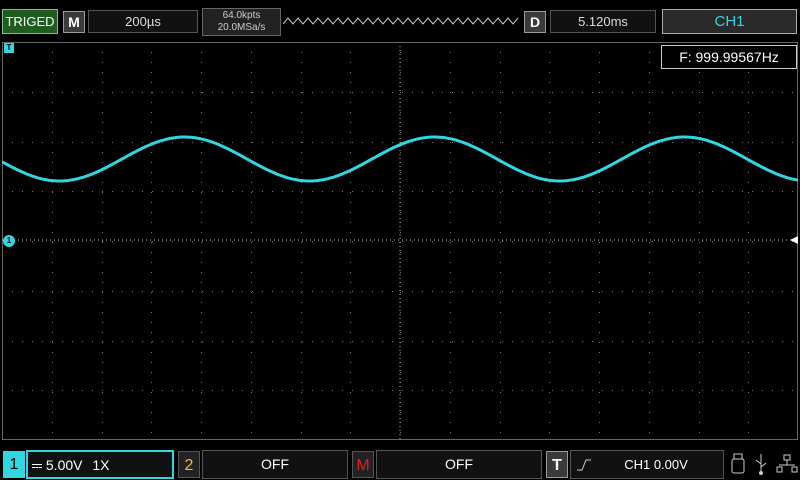 The image size is (800, 480). I want to click on trigger-settings: CH1 0.00V, so click(647, 464).